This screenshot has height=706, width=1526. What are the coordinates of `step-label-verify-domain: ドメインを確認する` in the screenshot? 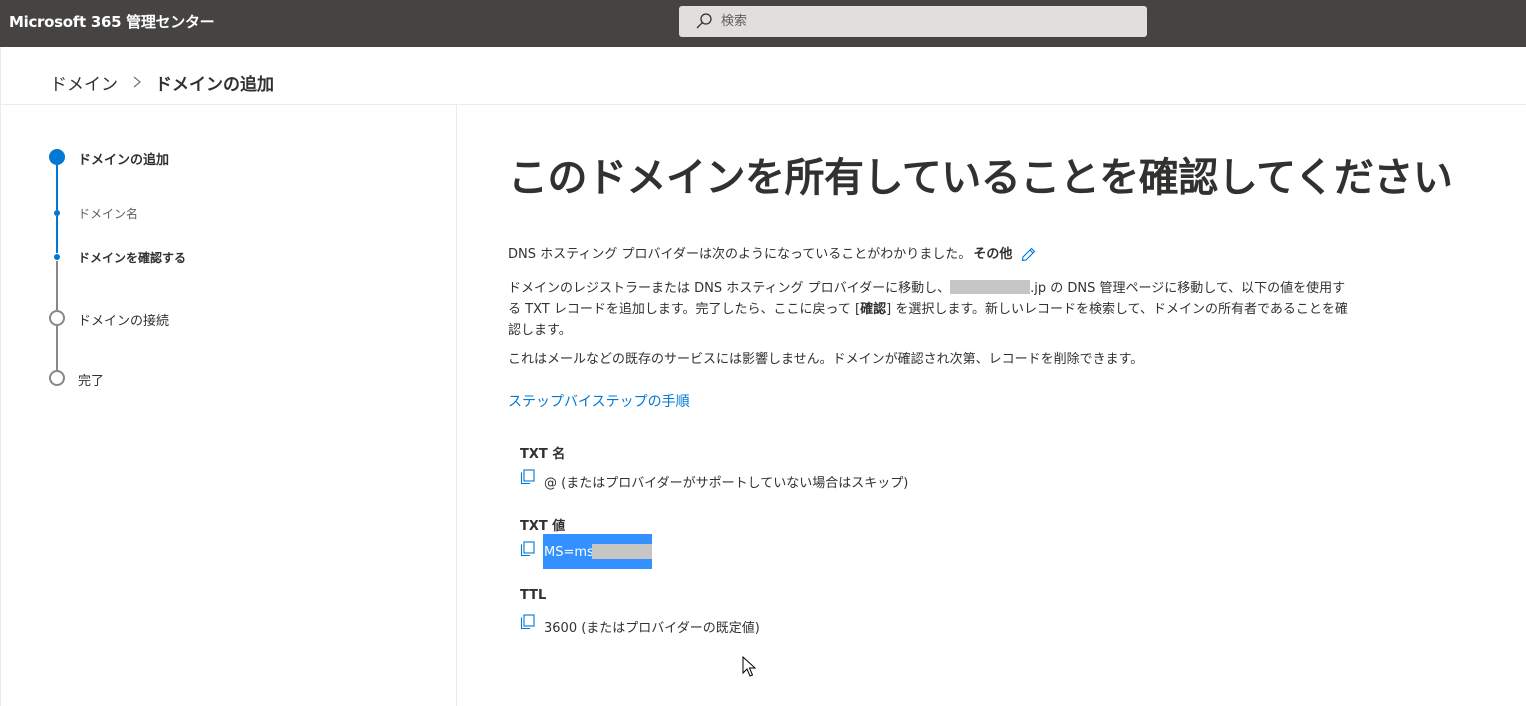 It's located at (132, 258).